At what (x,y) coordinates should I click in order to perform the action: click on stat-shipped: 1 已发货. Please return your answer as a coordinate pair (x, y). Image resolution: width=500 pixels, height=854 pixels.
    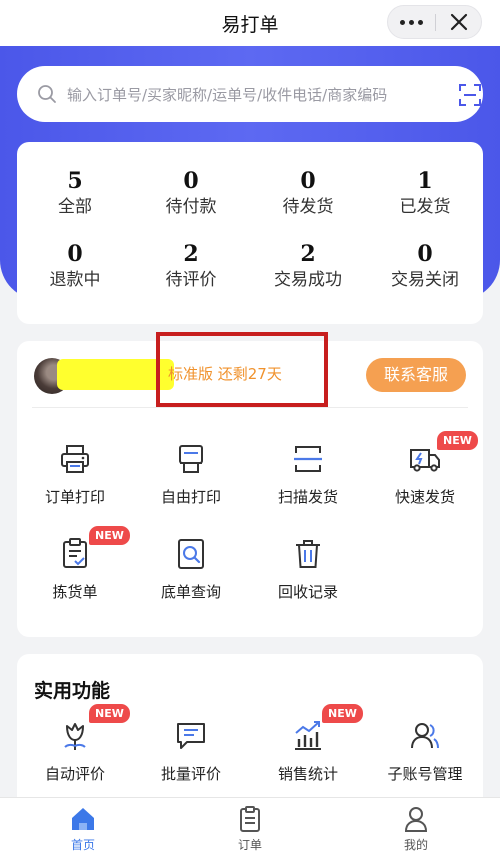
    Looking at the image, I should click on (425, 193).